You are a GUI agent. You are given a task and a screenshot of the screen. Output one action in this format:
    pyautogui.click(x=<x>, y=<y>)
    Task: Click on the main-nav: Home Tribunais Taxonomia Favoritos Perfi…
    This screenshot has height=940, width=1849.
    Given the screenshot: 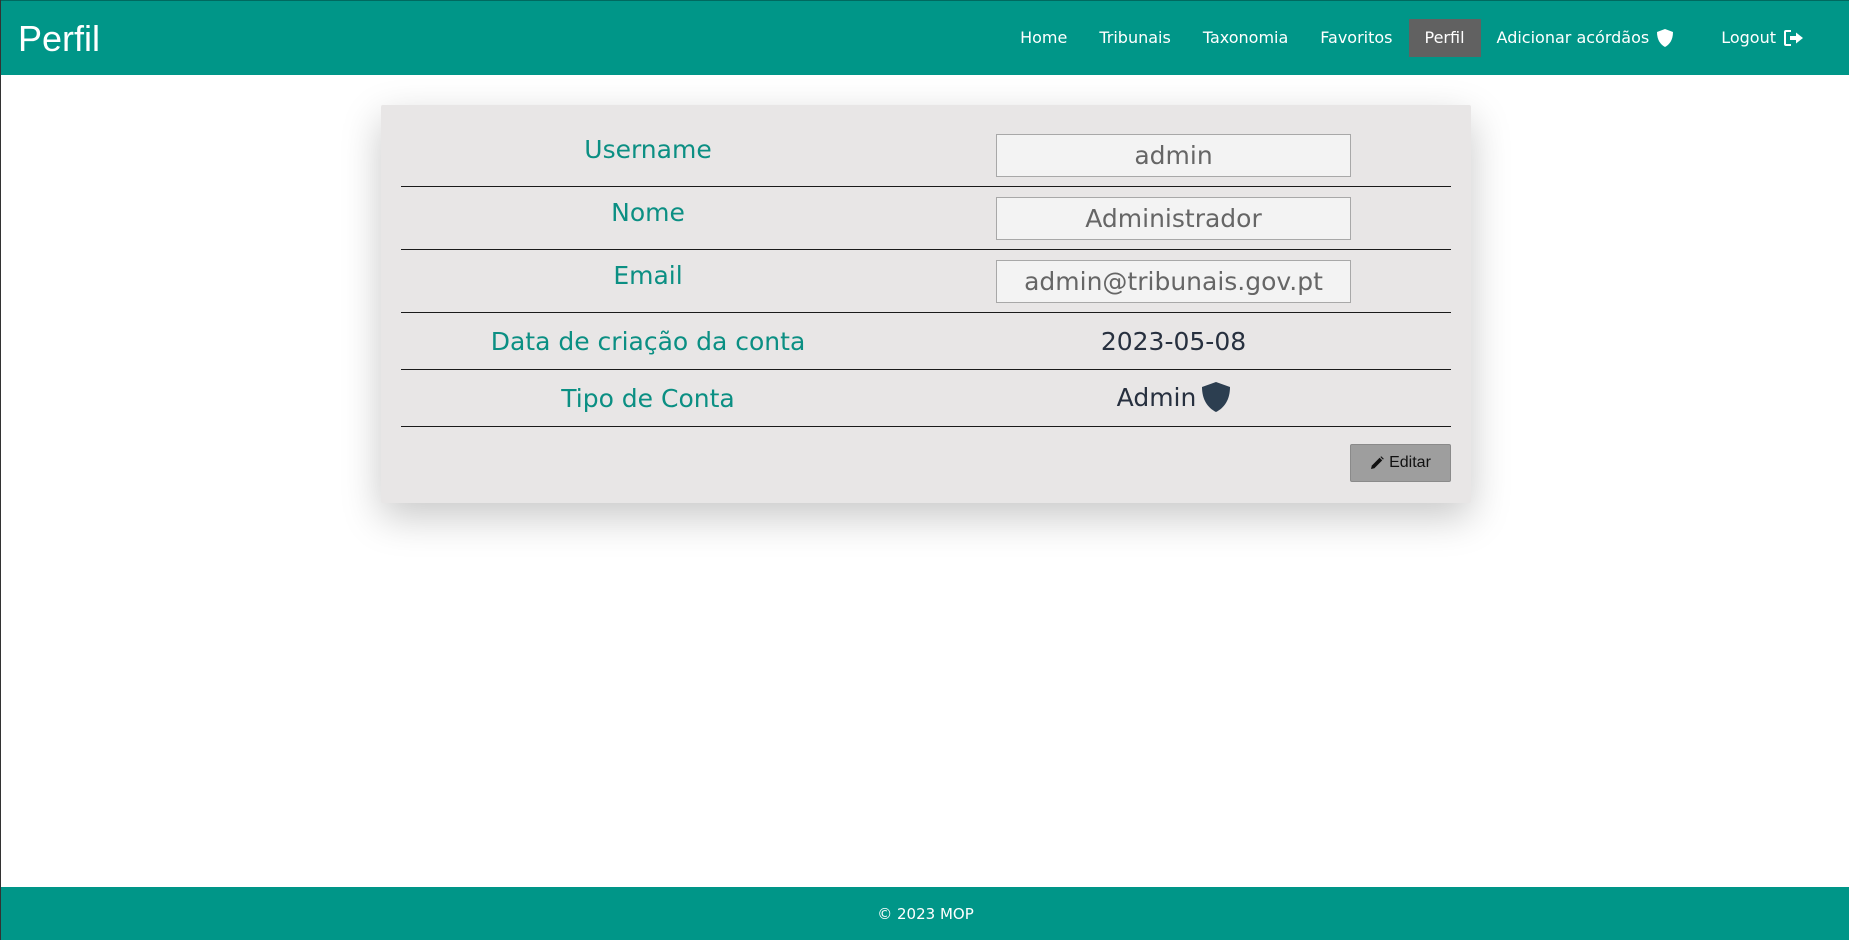 What is the action you would take?
    pyautogui.click(x=1412, y=38)
    